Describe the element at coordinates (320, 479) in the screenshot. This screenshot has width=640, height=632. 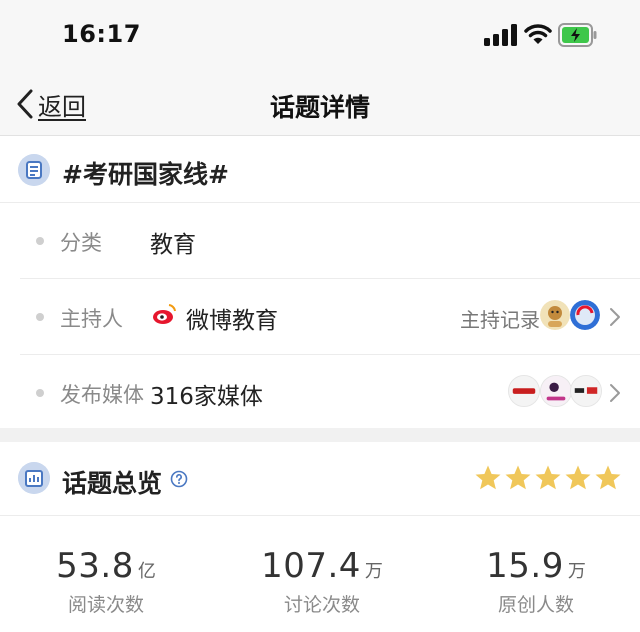
I see `overview-header: 话题总览` at that location.